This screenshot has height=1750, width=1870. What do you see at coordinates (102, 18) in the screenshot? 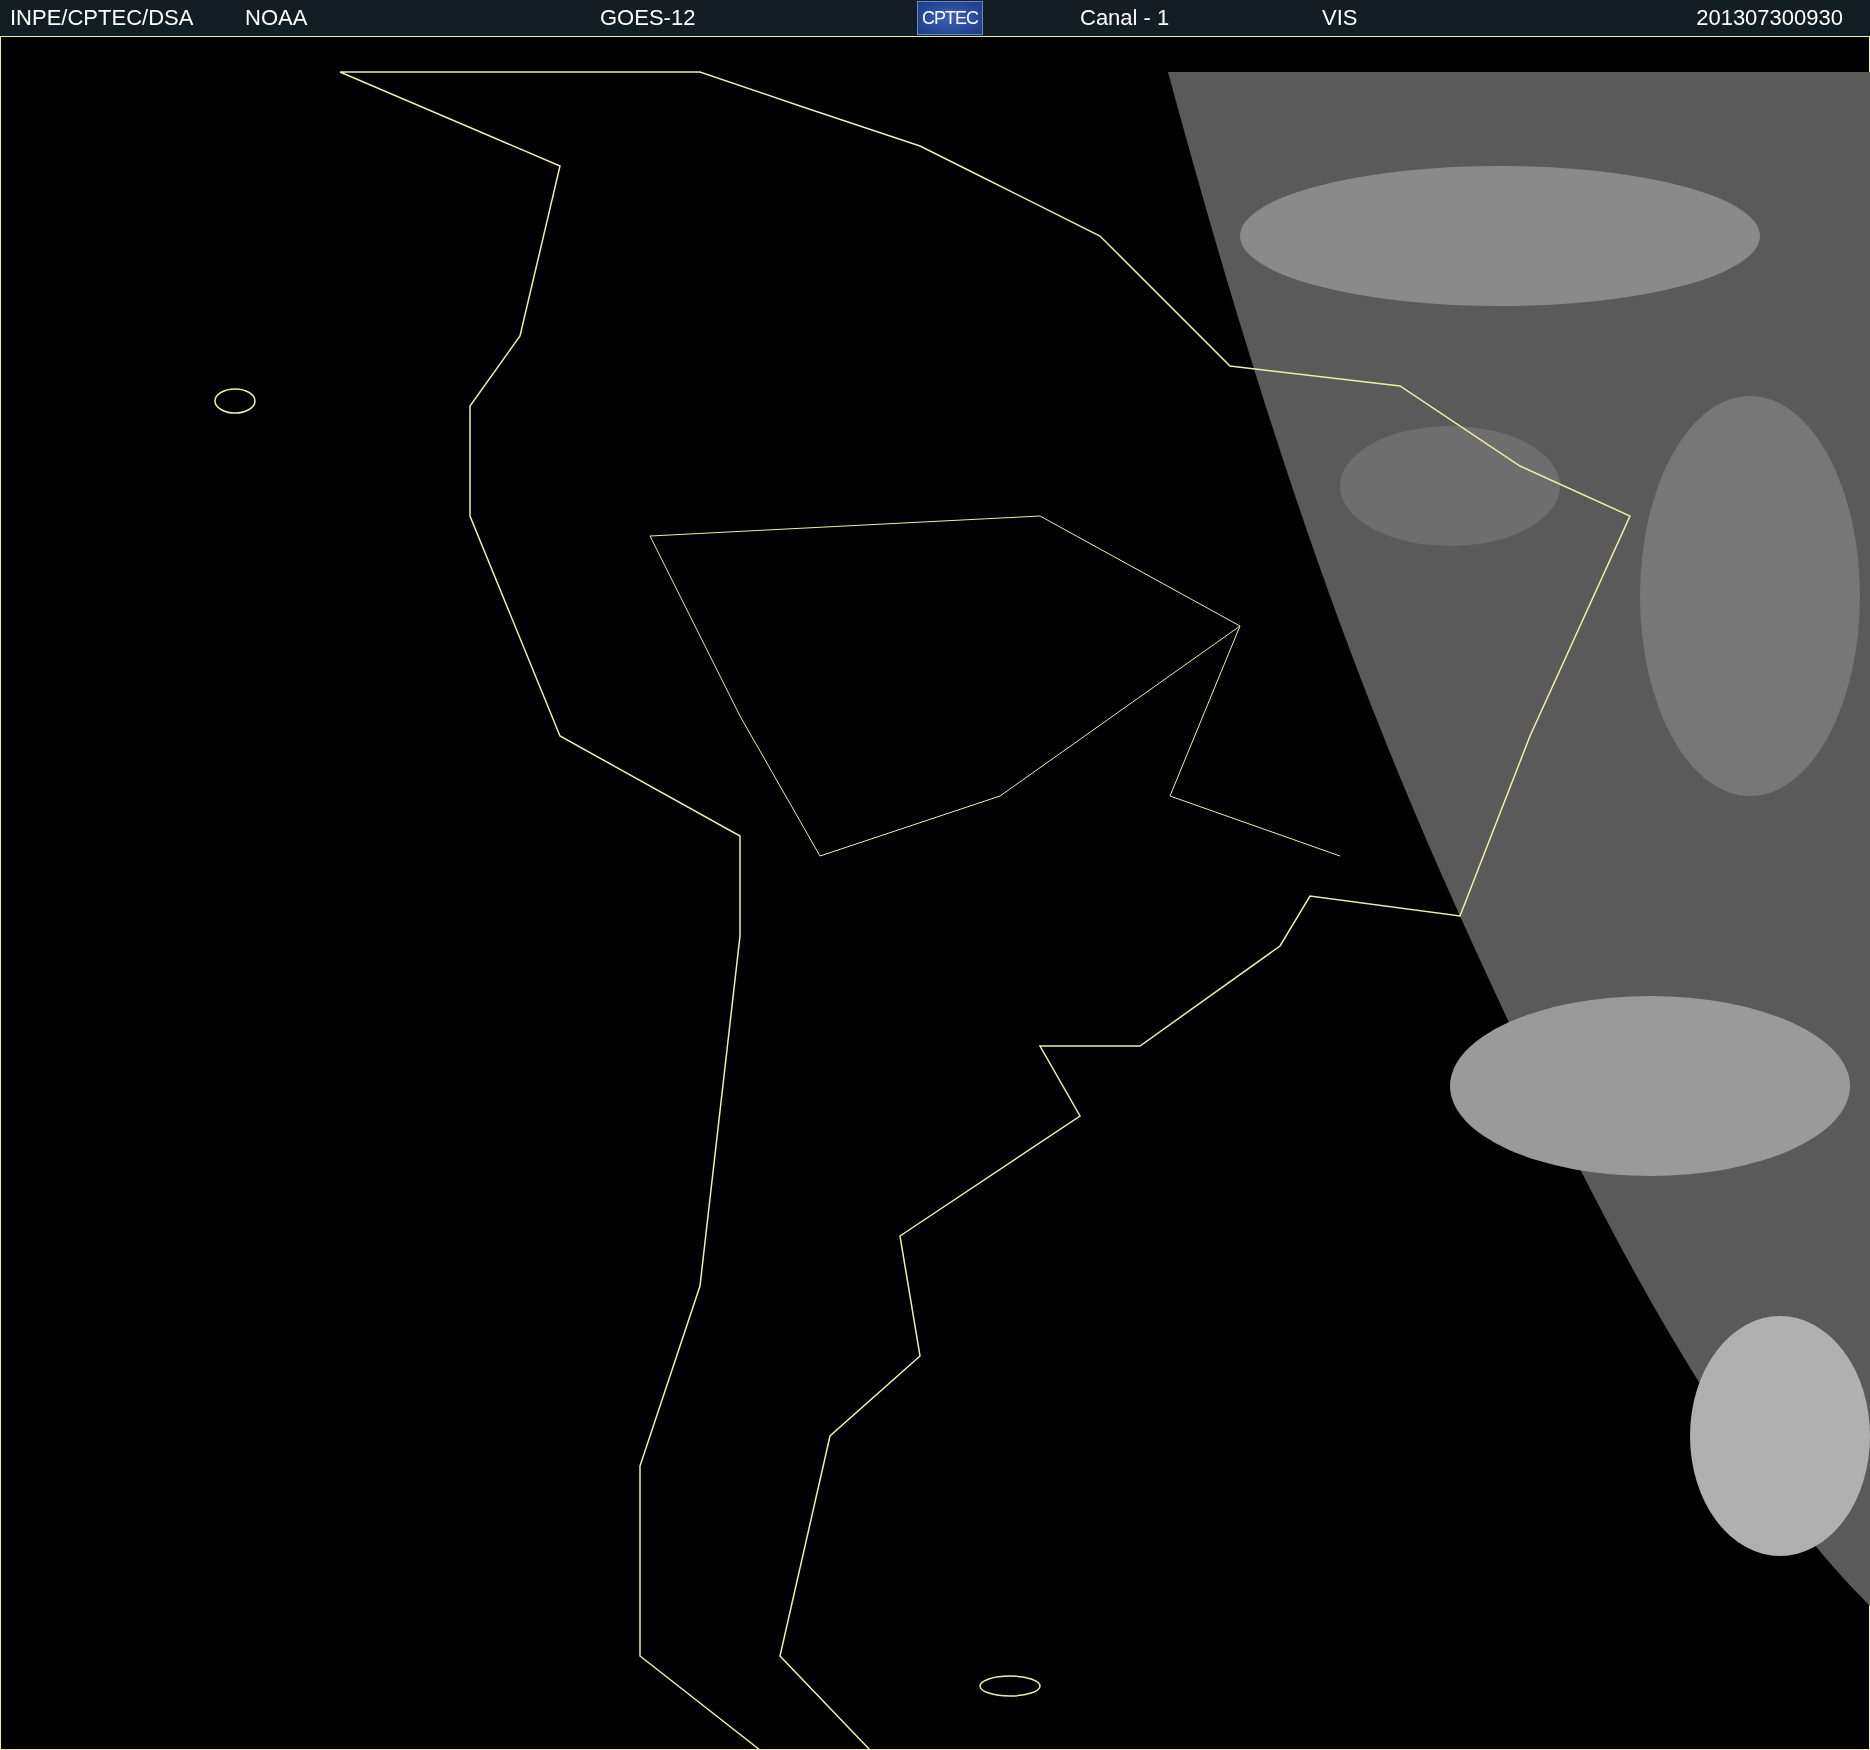
I see `header-label: INPE/CPTEC/DSA` at bounding box center [102, 18].